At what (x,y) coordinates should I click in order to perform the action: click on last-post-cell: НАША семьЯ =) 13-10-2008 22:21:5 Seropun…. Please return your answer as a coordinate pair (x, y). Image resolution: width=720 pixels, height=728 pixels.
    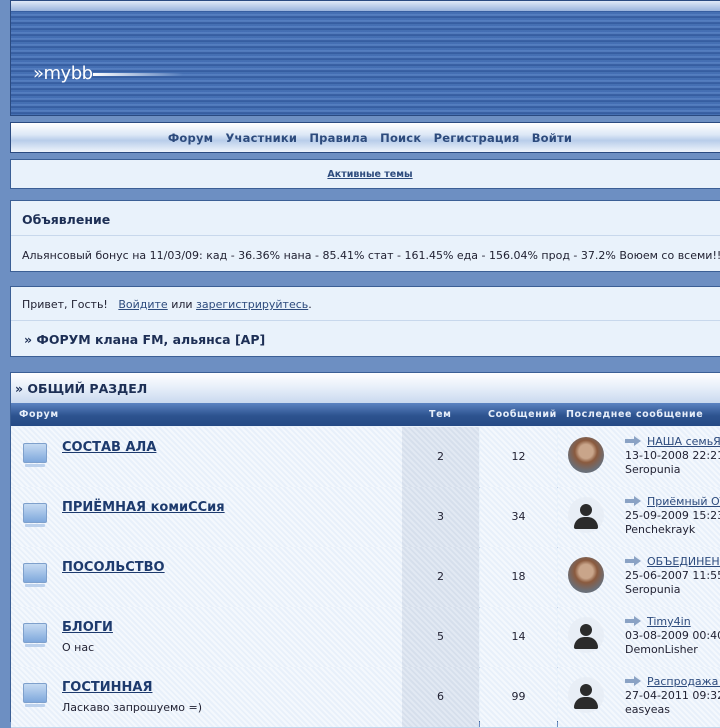
    Looking at the image, I should click on (639, 457).